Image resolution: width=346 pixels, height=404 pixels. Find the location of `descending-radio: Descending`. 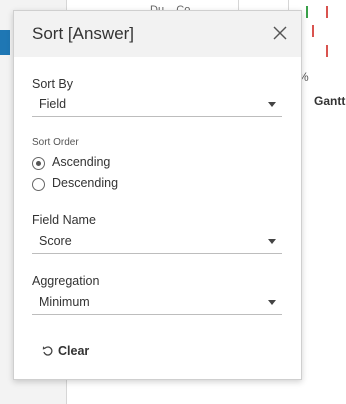

descending-radio: Descending is located at coordinates (92, 185).